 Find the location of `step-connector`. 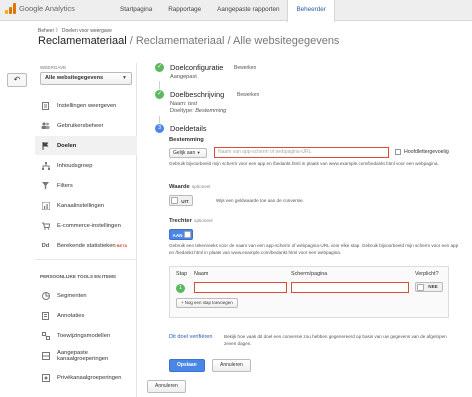

step-connector is located at coordinates (159, 85).